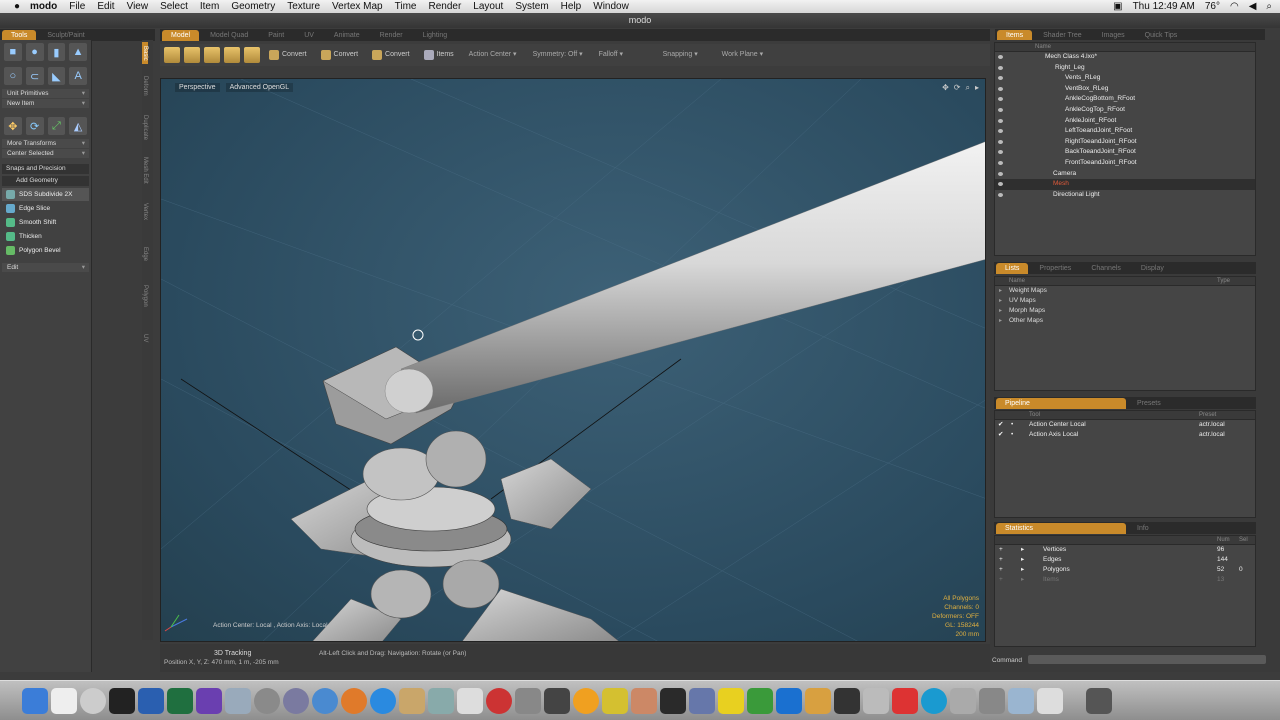 This screenshot has height=720, width=1280. Describe the element at coordinates (1012, 268) in the screenshot. I see `tab-lists: Lists` at that location.